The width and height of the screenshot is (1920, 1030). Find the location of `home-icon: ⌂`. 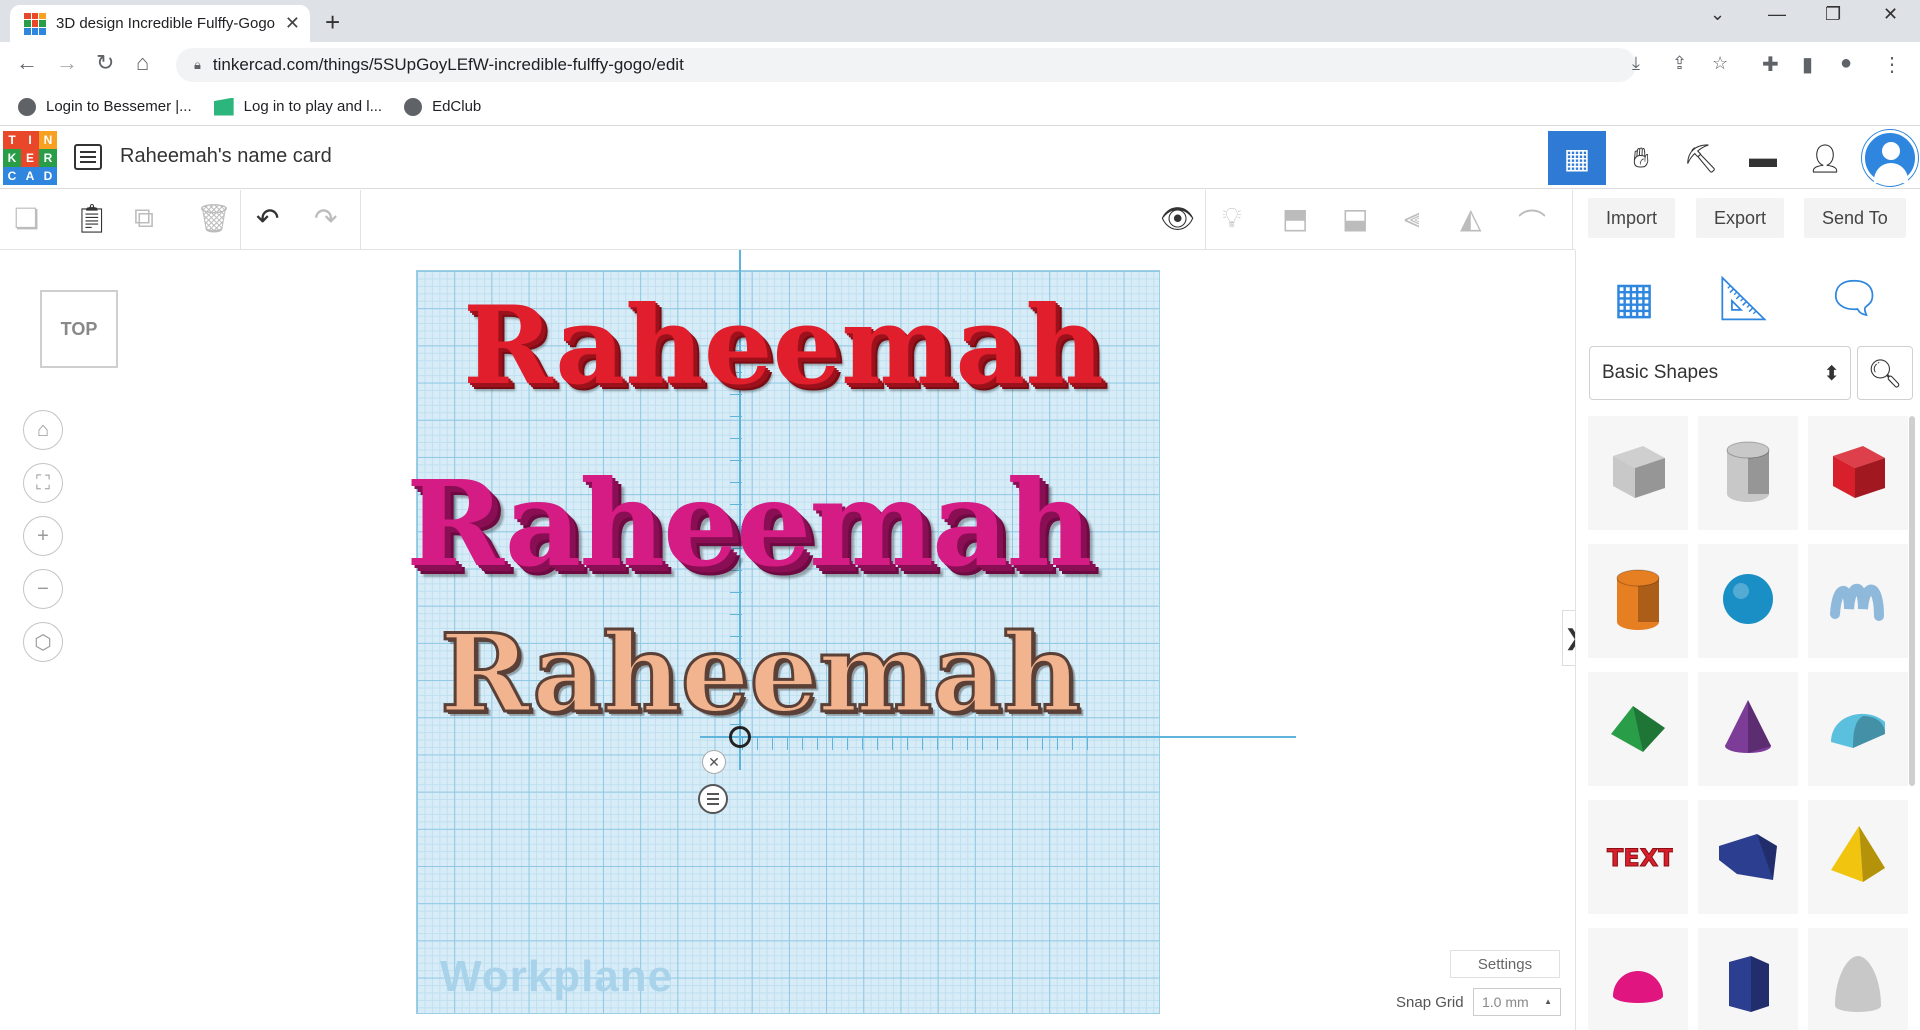

home-icon: ⌂ is located at coordinates (142, 63).